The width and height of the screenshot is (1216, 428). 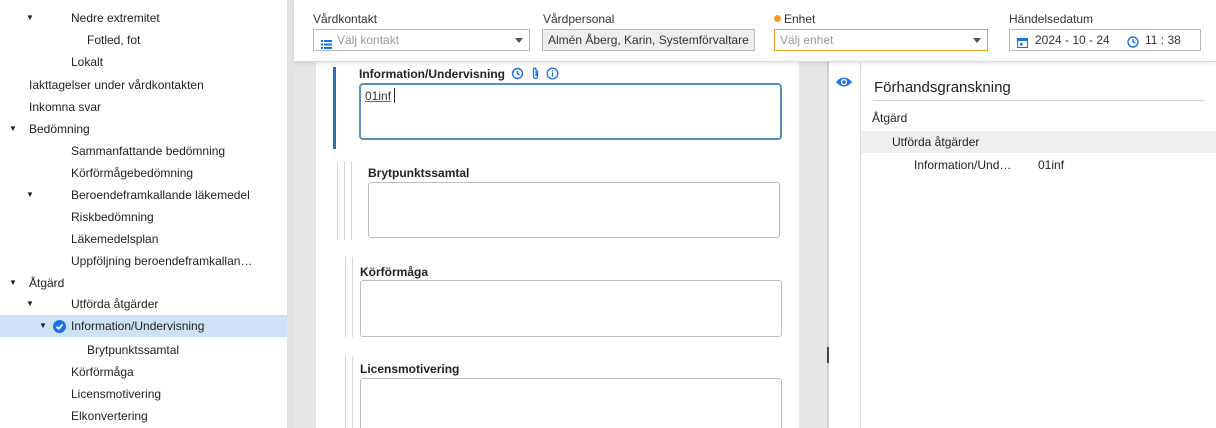 I want to click on vardkontakt-label: Vårdkontakt, so click(x=345, y=19).